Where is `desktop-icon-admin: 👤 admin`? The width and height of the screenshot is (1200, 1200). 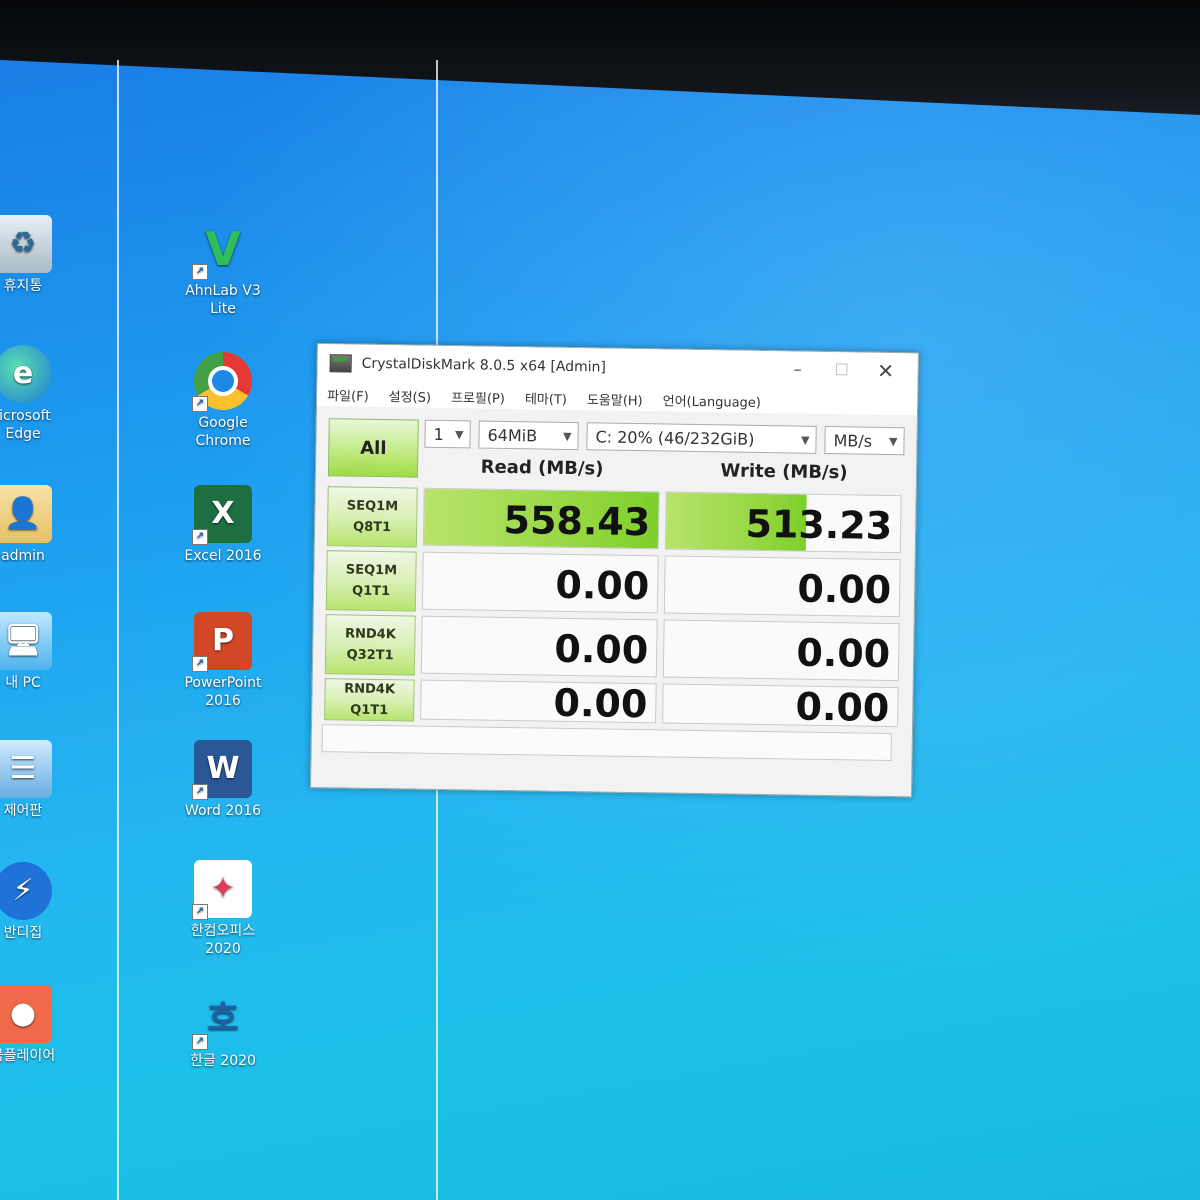
desktop-icon-admin: 👤 admin is located at coordinates (34, 525).